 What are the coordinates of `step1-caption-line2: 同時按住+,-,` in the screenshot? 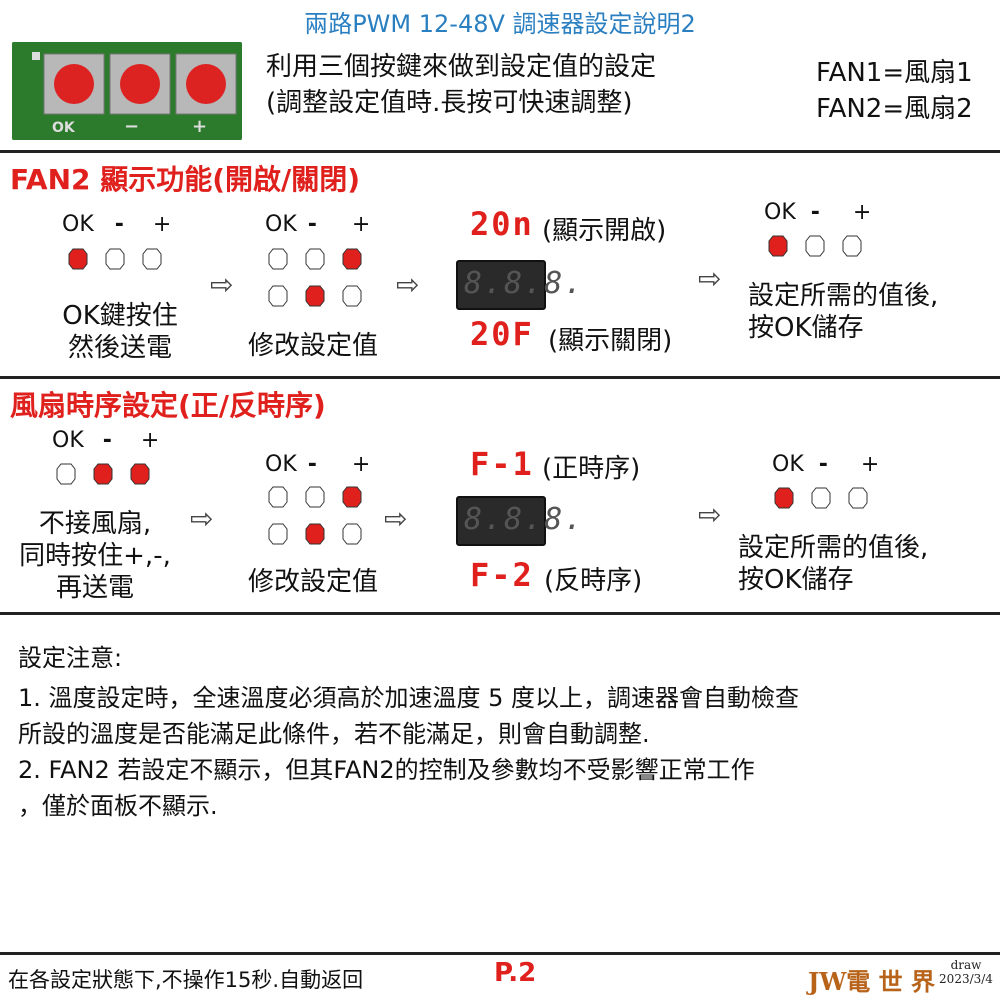 It's located at (95, 556).